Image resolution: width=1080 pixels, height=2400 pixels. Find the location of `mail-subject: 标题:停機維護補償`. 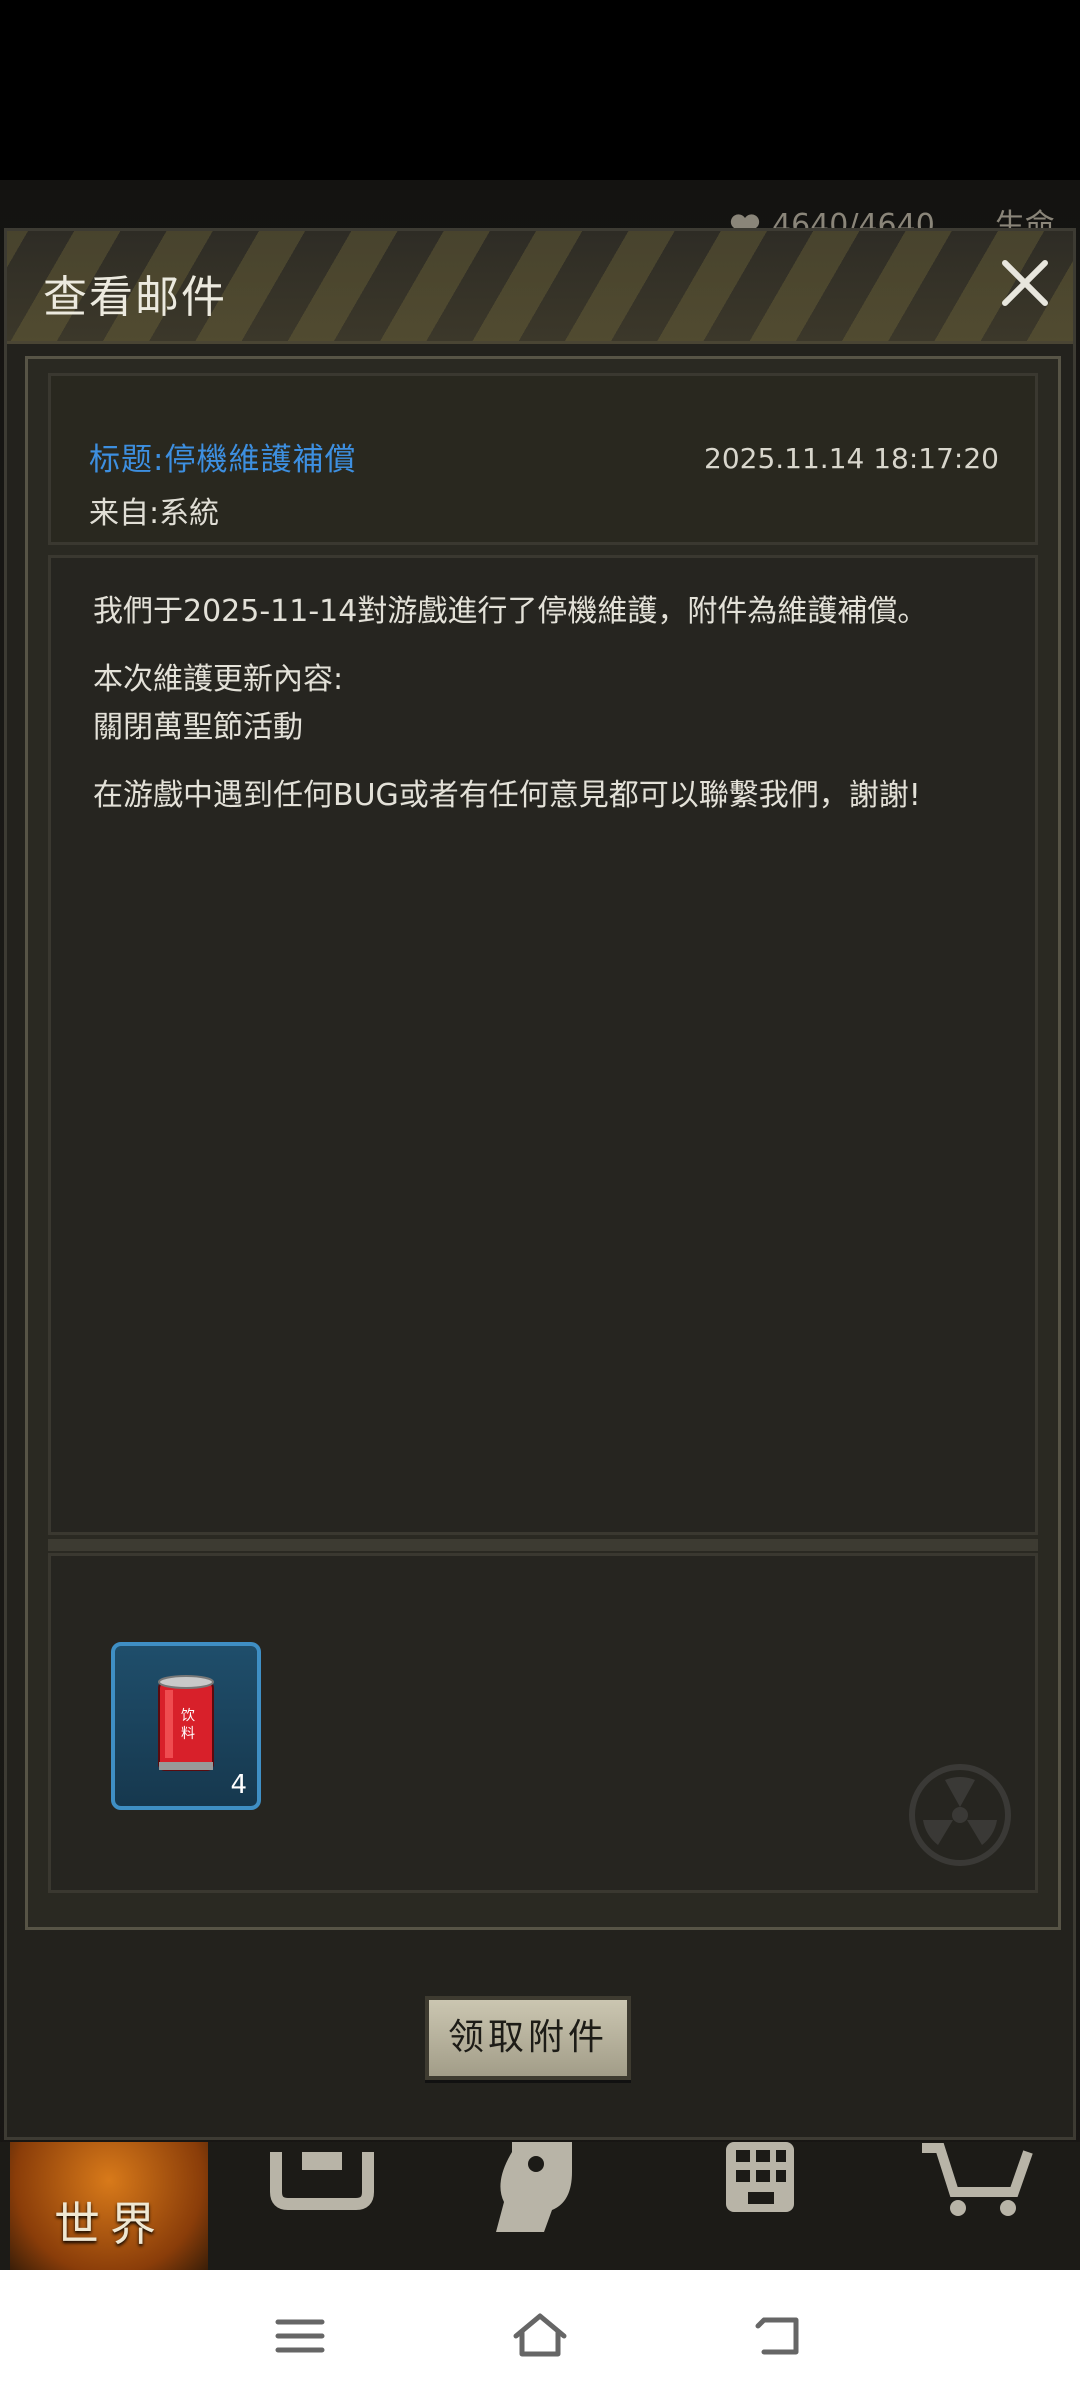

mail-subject: 标题:停機維護補償 is located at coordinates (223, 460).